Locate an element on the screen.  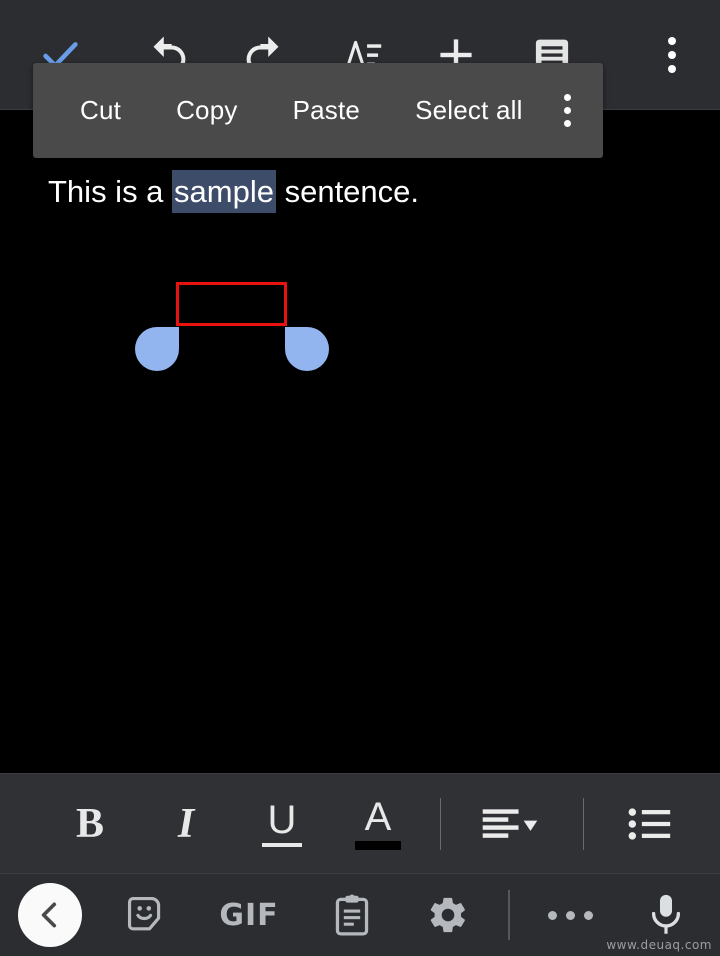
underline-icon: U is located at coordinates (282, 823).